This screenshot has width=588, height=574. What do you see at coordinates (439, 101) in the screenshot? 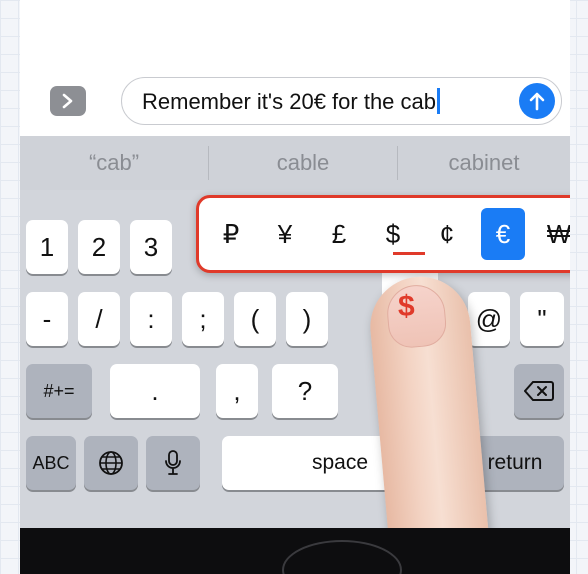
I see `text-caret` at bounding box center [439, 101].